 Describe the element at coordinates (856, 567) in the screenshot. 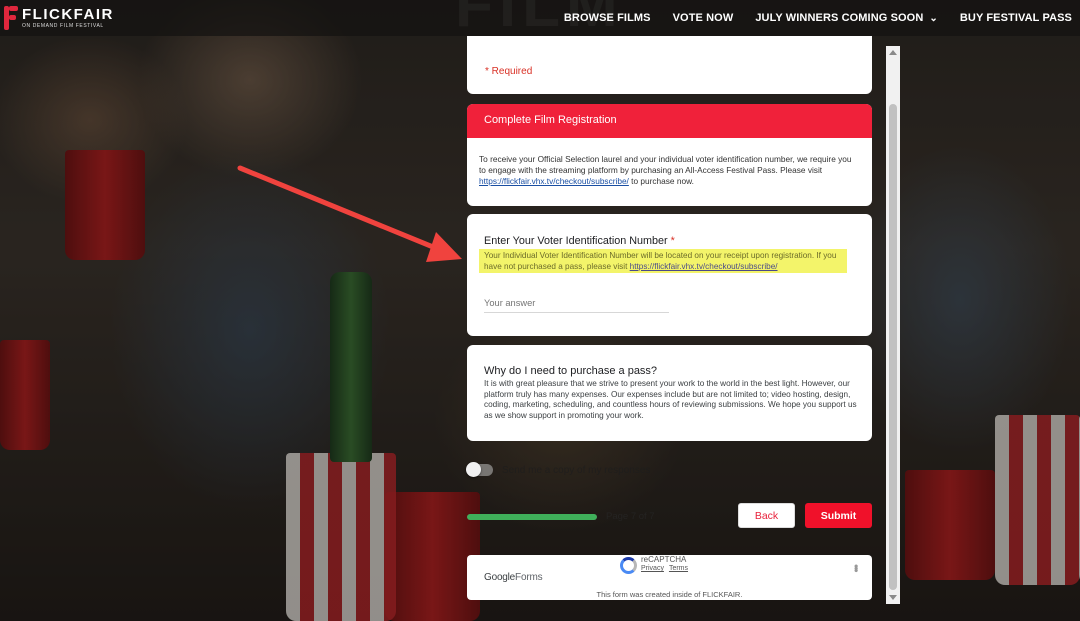

I see `more-options-icon: •••` at that location.